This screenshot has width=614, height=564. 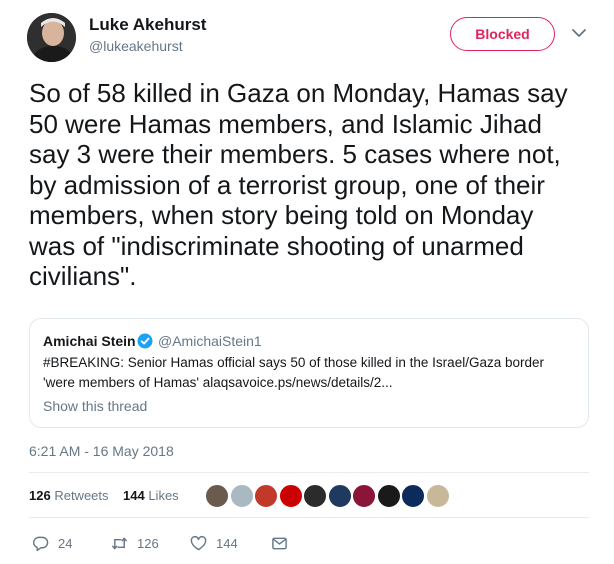 I want to click on likes-label: Likes, so click(x=163, y=495).